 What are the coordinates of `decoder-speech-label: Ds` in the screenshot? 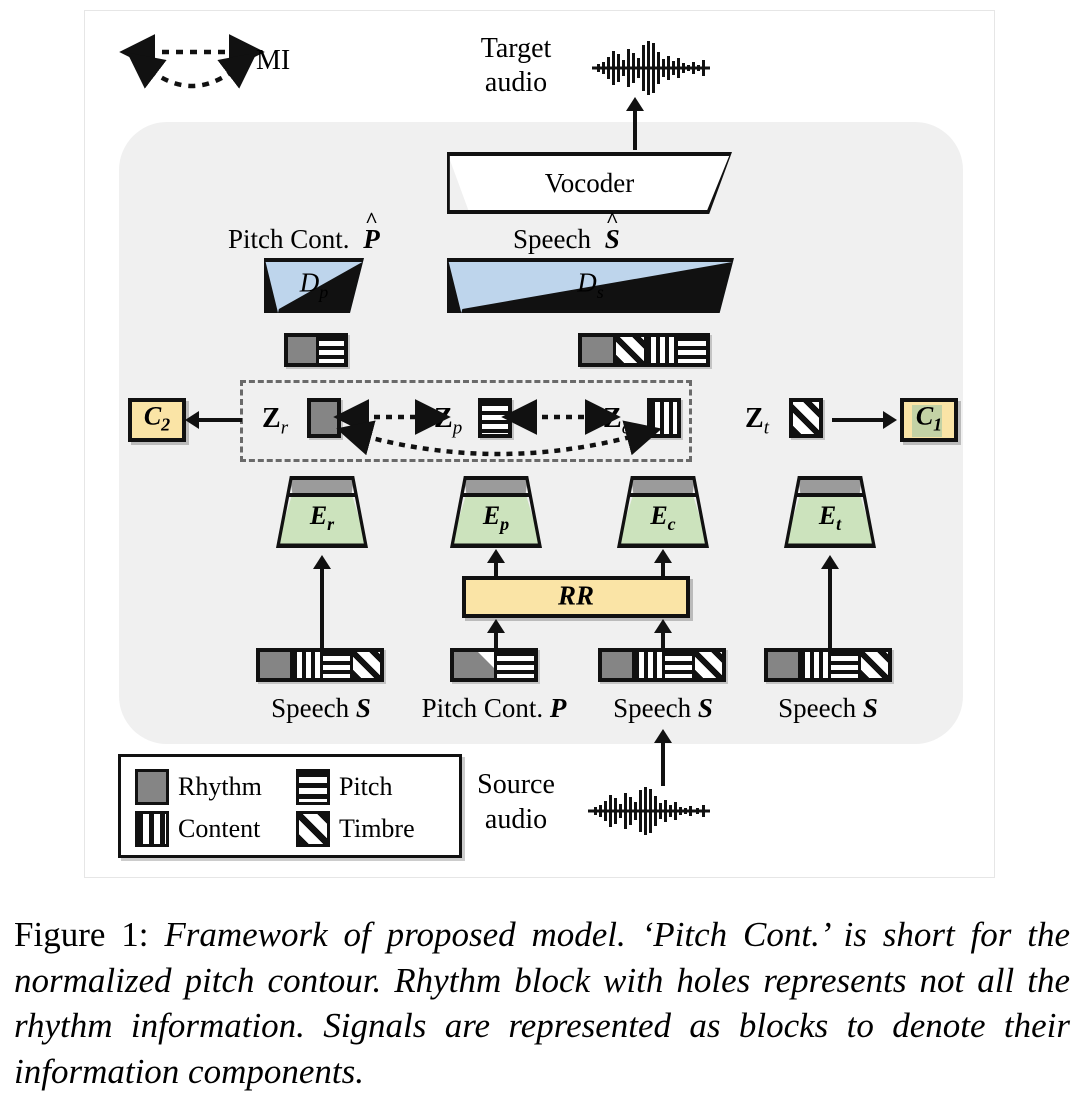 It's located at (590, 284).